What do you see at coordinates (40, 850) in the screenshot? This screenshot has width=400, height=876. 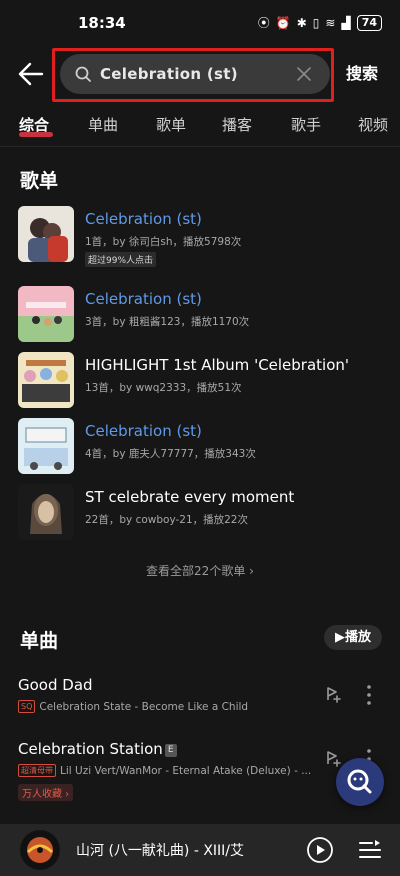 I see `now-playing-cover` at bounding box center [40, 850].